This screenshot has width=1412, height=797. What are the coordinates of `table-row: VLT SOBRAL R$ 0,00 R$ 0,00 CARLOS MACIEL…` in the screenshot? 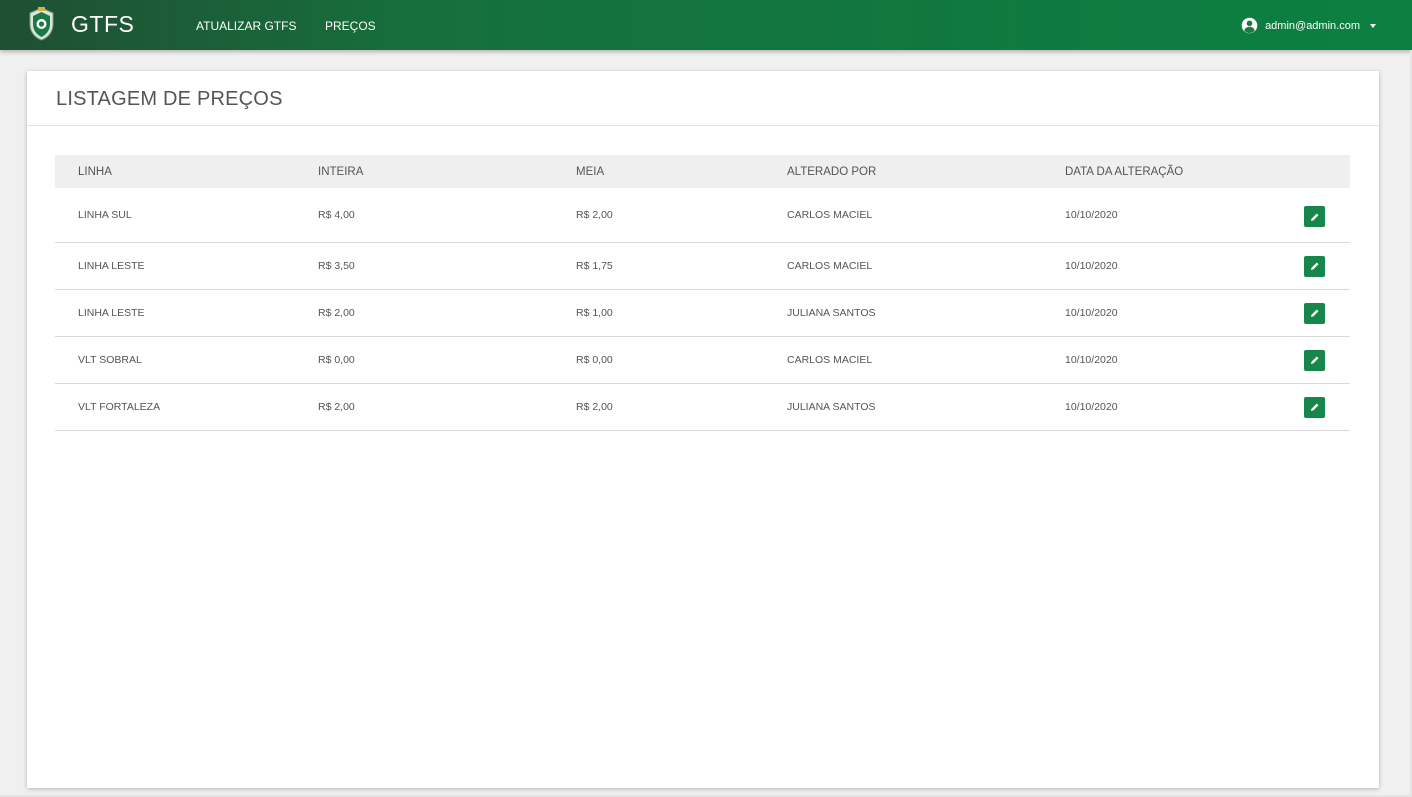 It's located at (702, 360).